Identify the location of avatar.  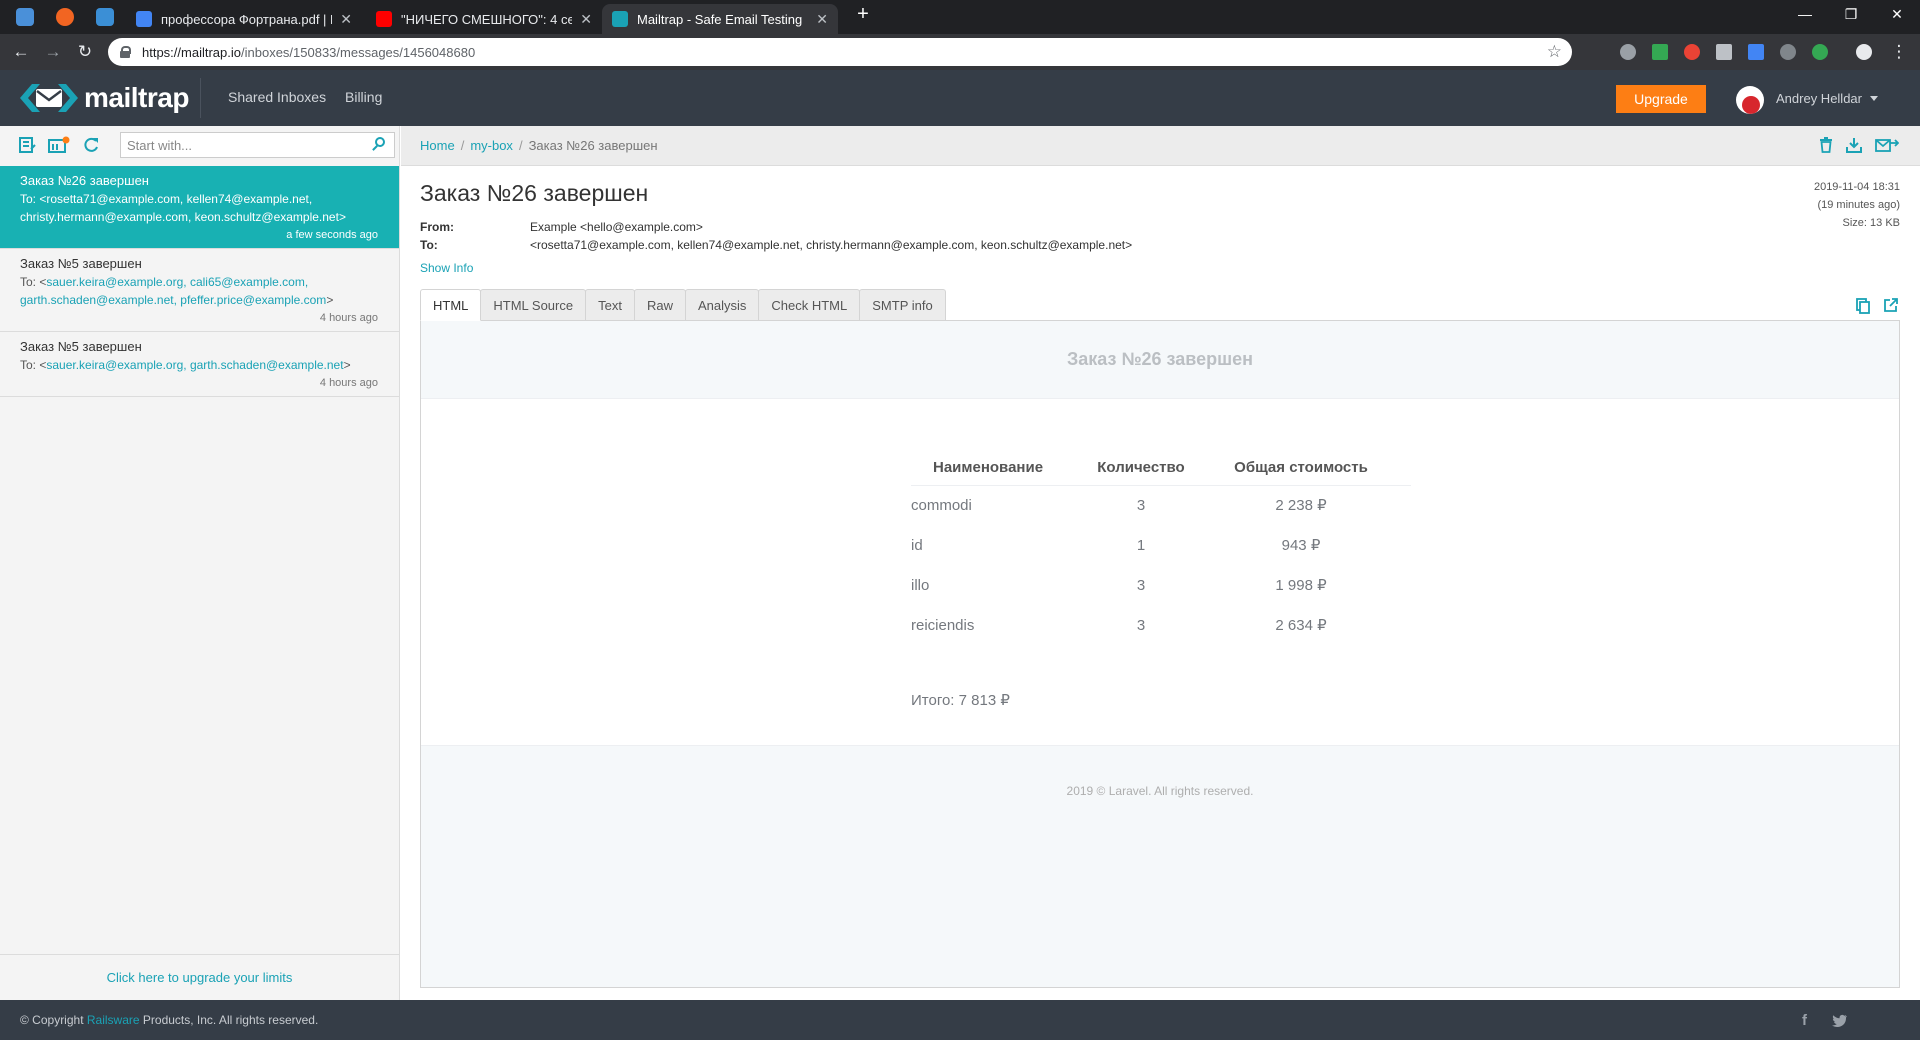
(1750, 100).